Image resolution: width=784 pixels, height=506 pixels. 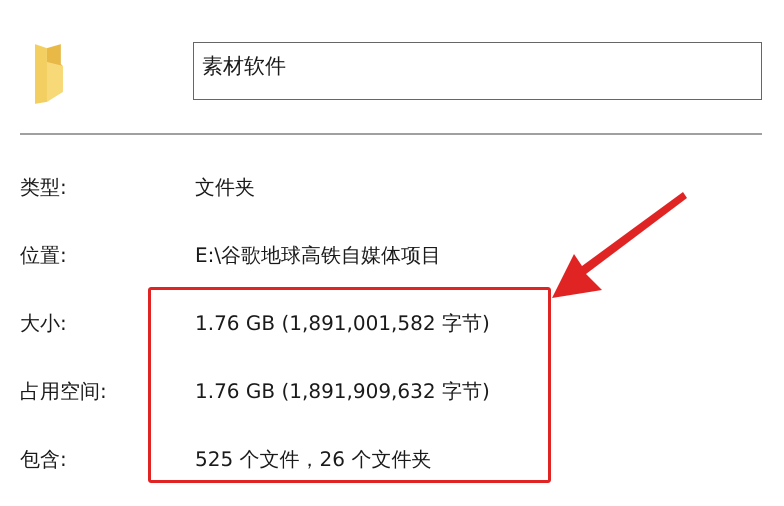 I want to click on property-label: 类型:, so click(x=44, y=187).